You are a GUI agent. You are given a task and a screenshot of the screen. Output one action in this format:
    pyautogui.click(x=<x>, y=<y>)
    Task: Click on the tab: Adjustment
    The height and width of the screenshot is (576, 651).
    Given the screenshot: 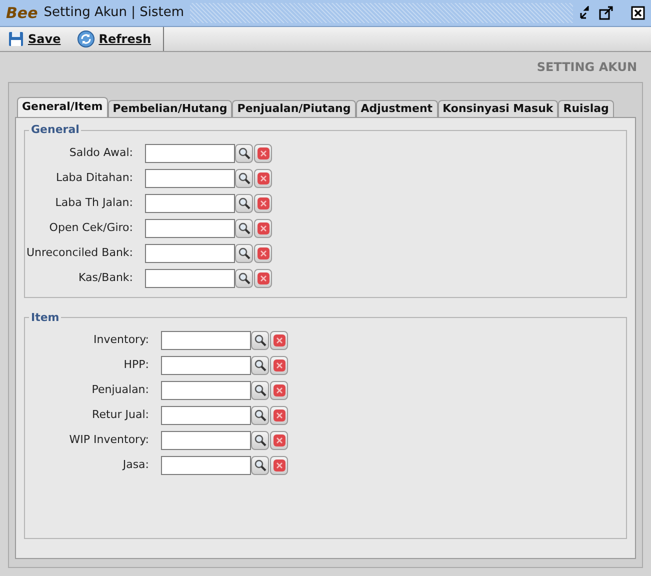 What is the action you would take?
    pyautogui.click(x=397, y=108)
    